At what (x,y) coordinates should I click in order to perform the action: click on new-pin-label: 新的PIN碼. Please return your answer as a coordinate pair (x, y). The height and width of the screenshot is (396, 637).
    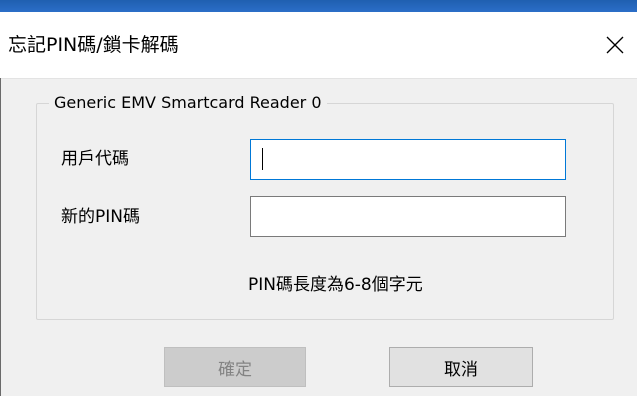
    Looking at the image, I should click on (100, 217).